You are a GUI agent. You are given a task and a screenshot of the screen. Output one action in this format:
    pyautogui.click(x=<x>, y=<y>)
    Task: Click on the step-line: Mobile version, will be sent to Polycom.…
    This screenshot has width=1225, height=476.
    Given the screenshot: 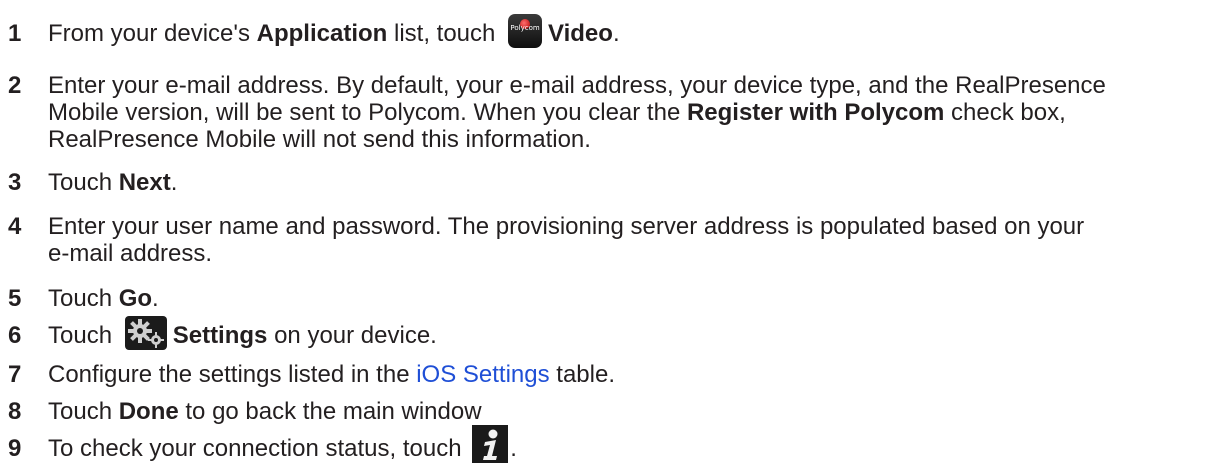 What is the action you would take?
    pyautogui.click(x=626, y=112)
    